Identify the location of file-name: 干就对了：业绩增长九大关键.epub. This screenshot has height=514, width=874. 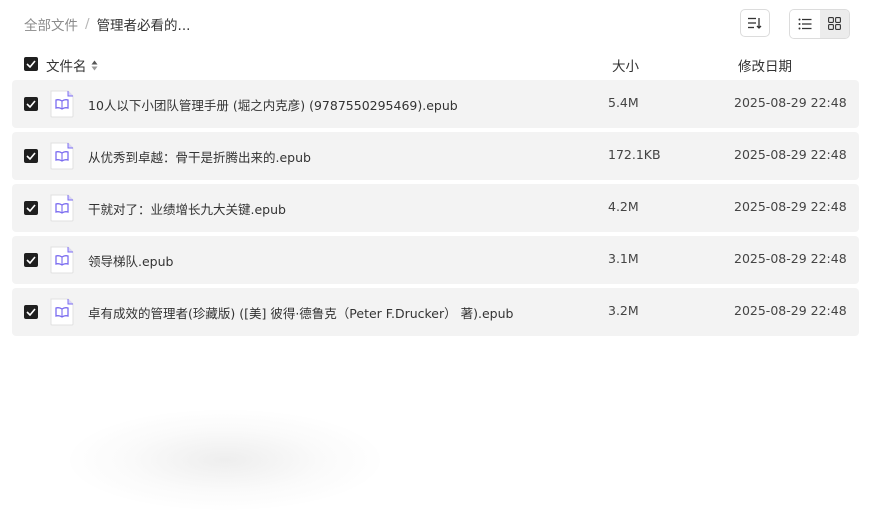
(187, 208).